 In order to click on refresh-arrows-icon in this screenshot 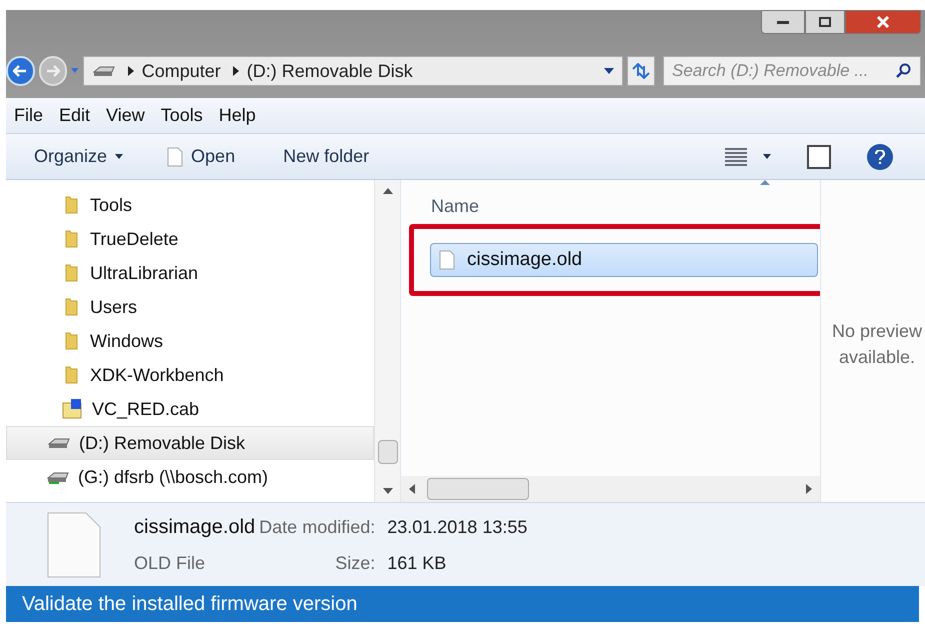, I will do `click(640, 71)`.